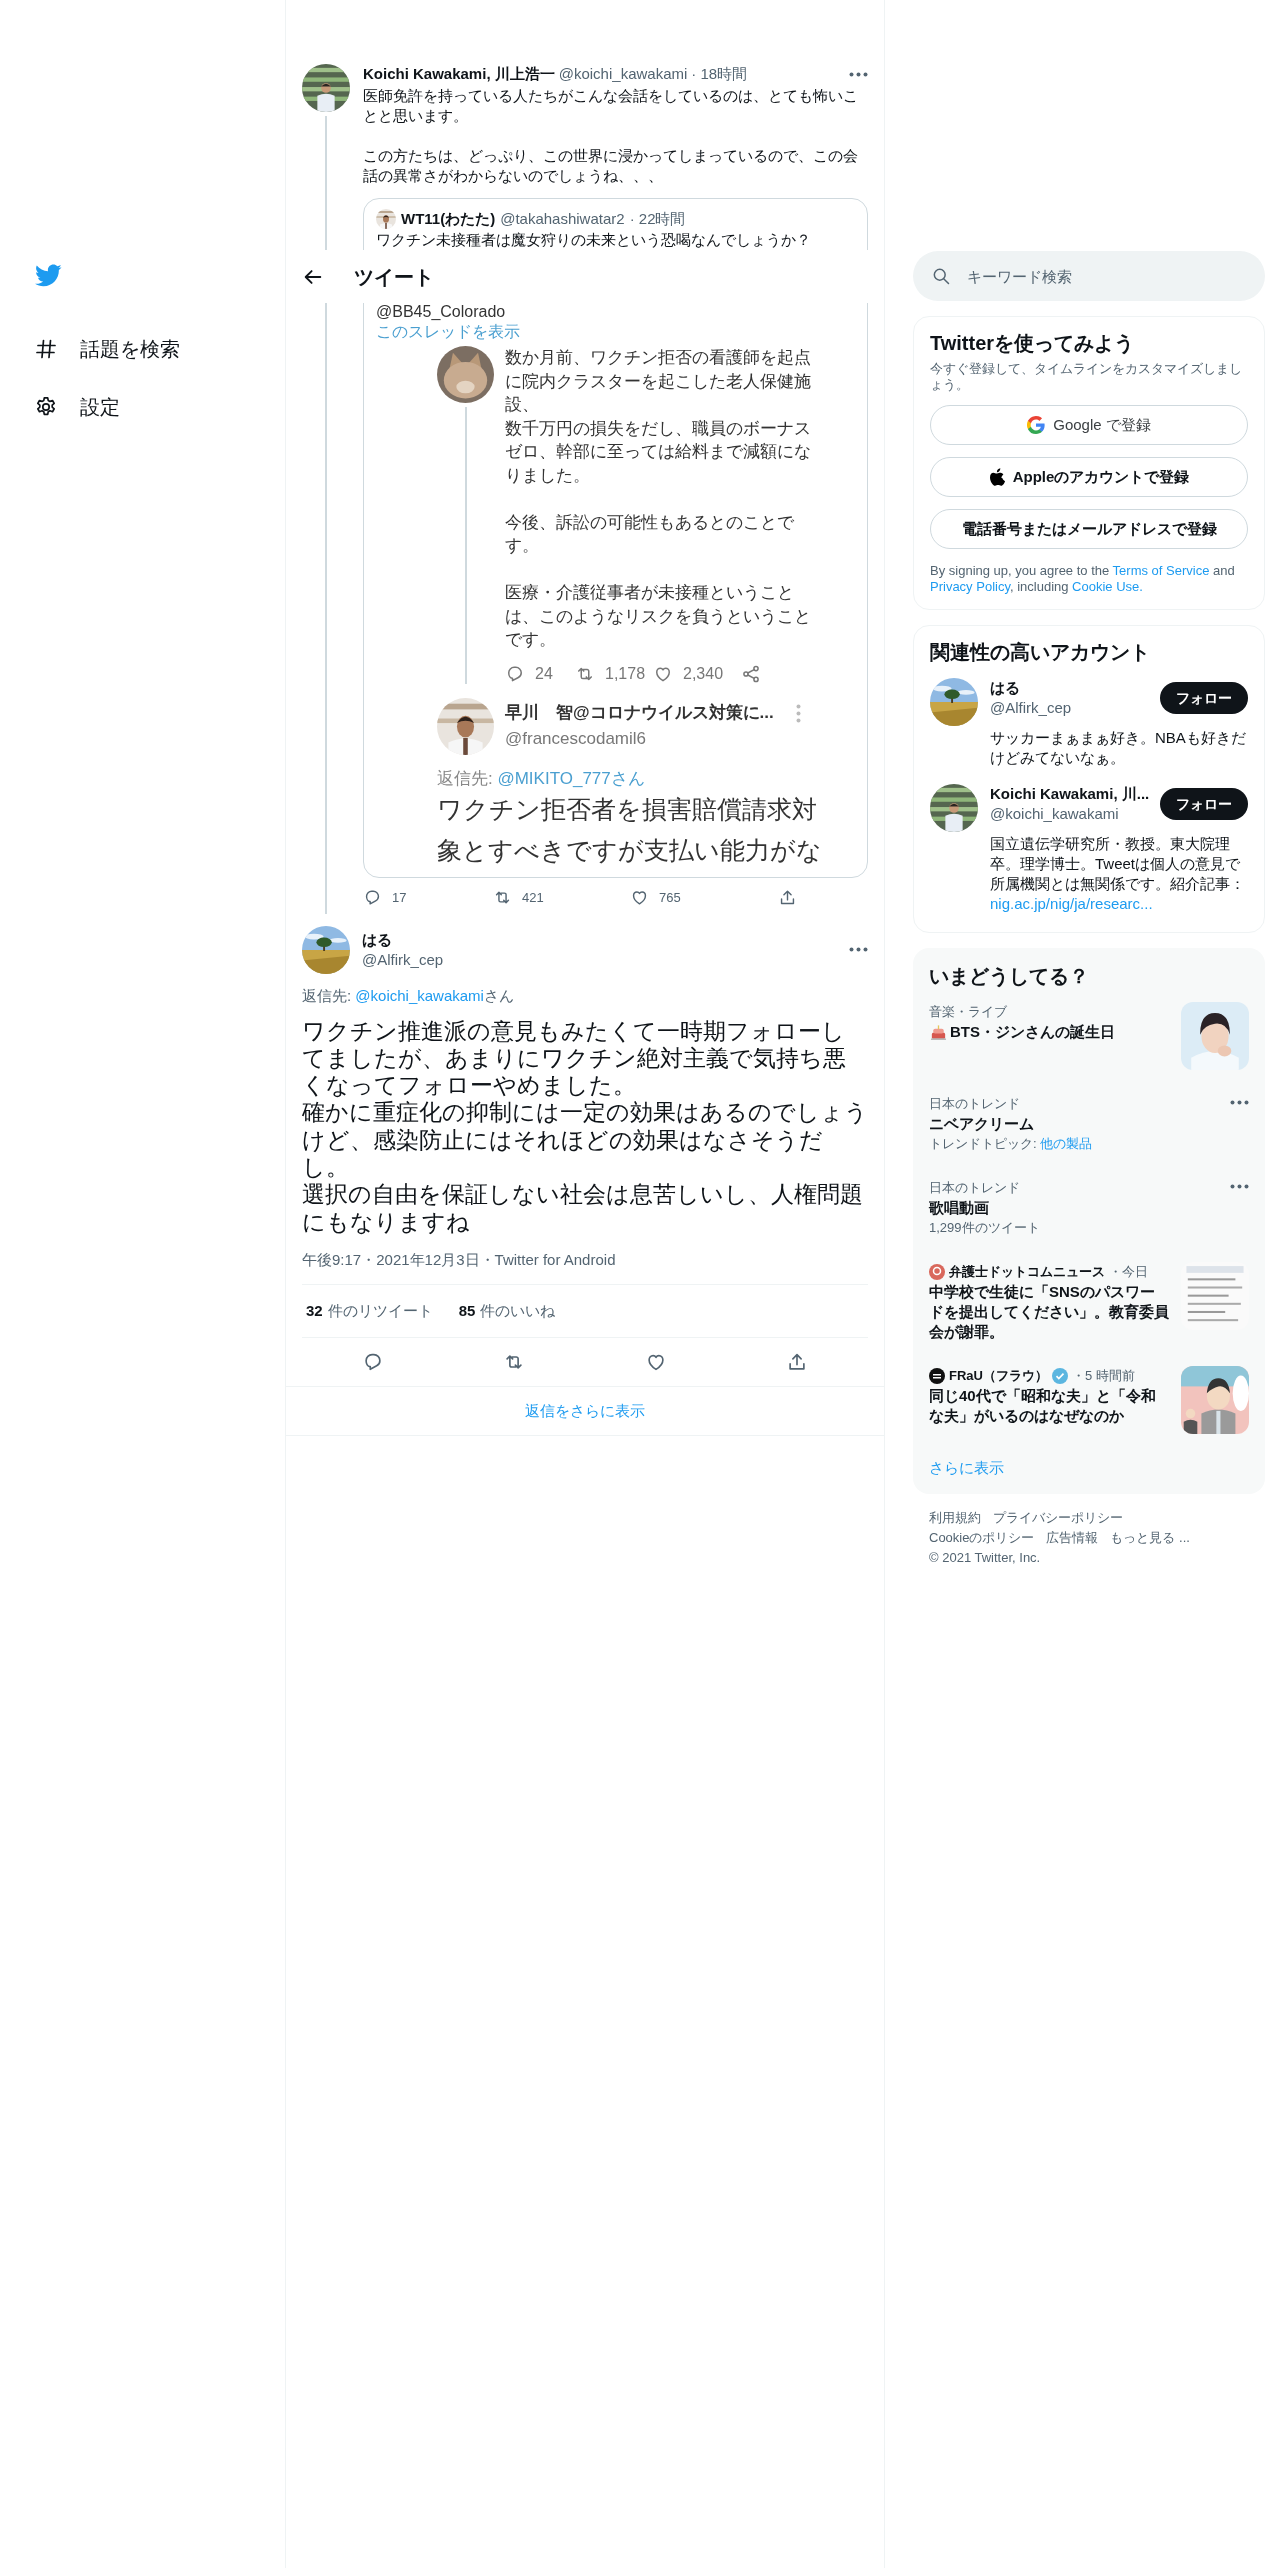  What do you see at coordinates (1032, 1032) in the screenshot?
I see `trend-title: BTS・ジンさんの誕生日` at bounding box center [1032, 1032].